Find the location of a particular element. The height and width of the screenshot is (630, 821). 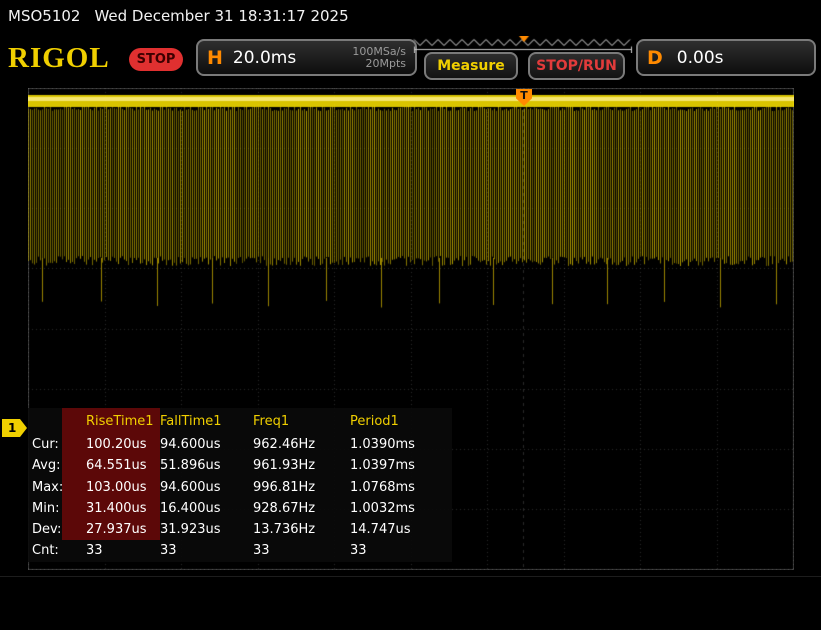

measurement-column-header: Period1 is located at coordinates (401, 421).